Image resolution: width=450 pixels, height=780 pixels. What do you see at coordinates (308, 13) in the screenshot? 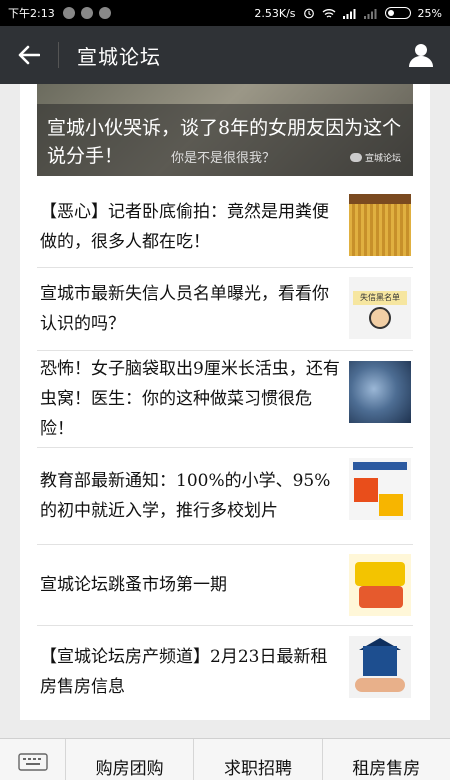
I see `alarm-icon` at bounding box center [308, 13].